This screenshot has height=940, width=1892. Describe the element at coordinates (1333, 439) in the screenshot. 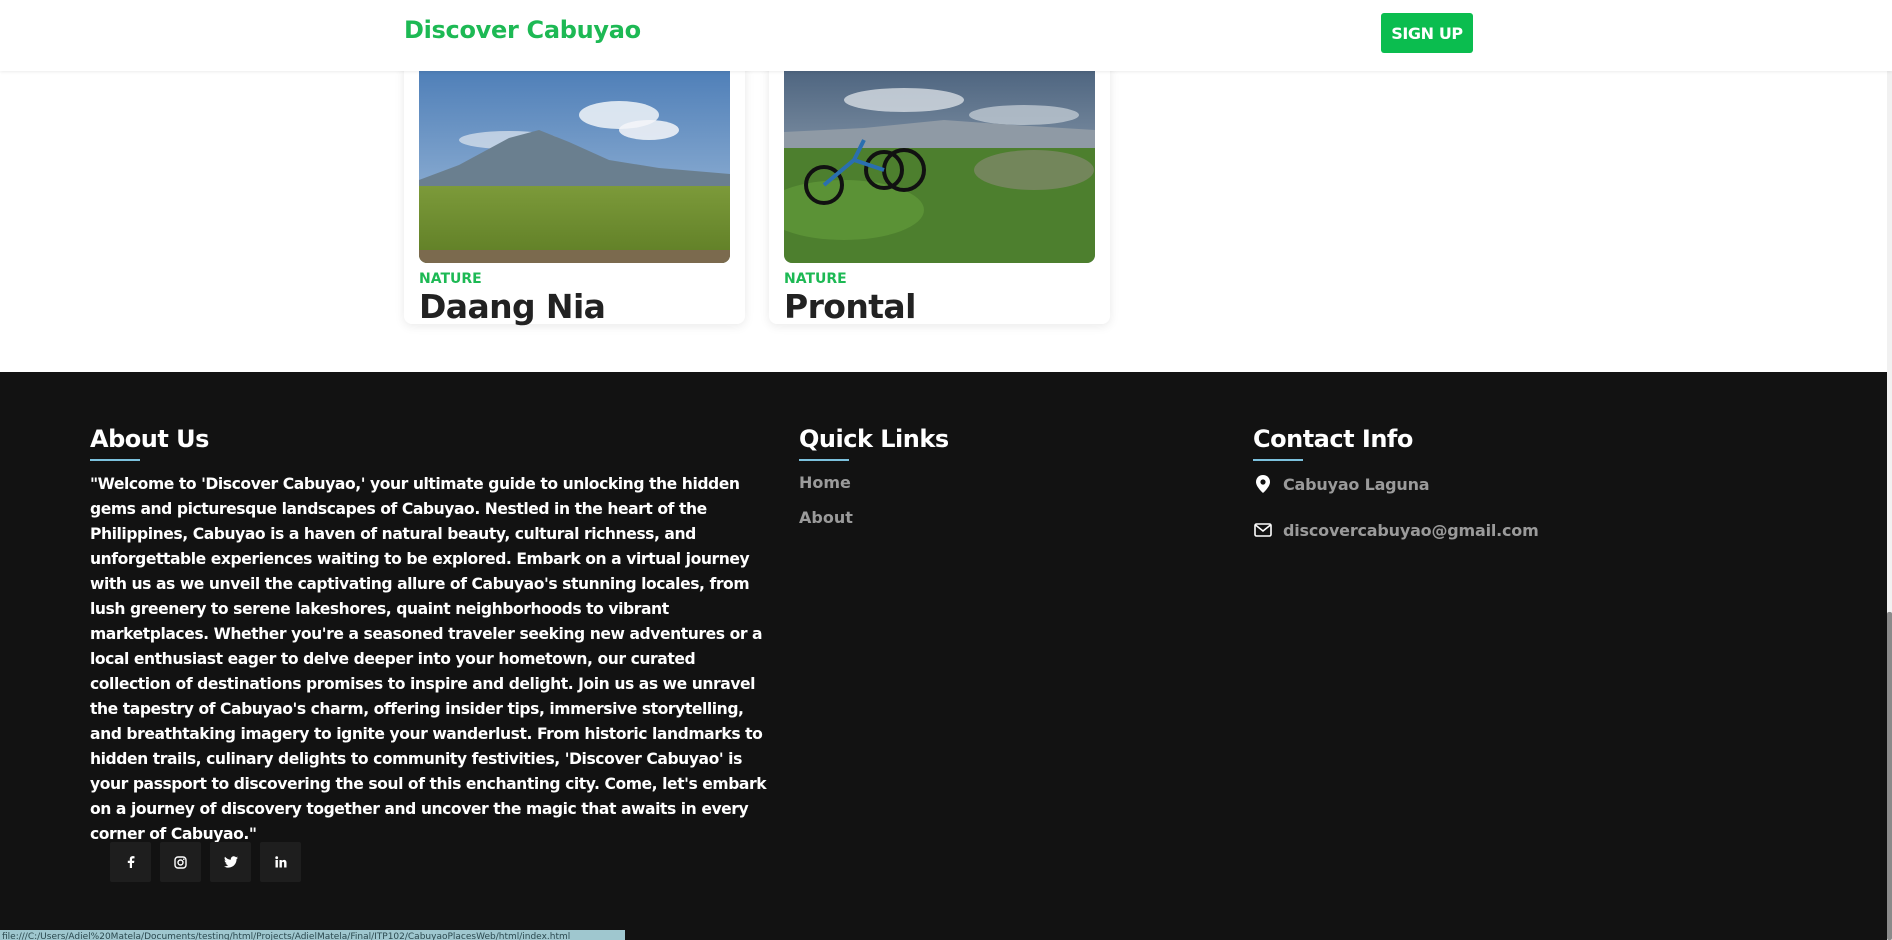

I see `contact-title: Contact Info` at that location.